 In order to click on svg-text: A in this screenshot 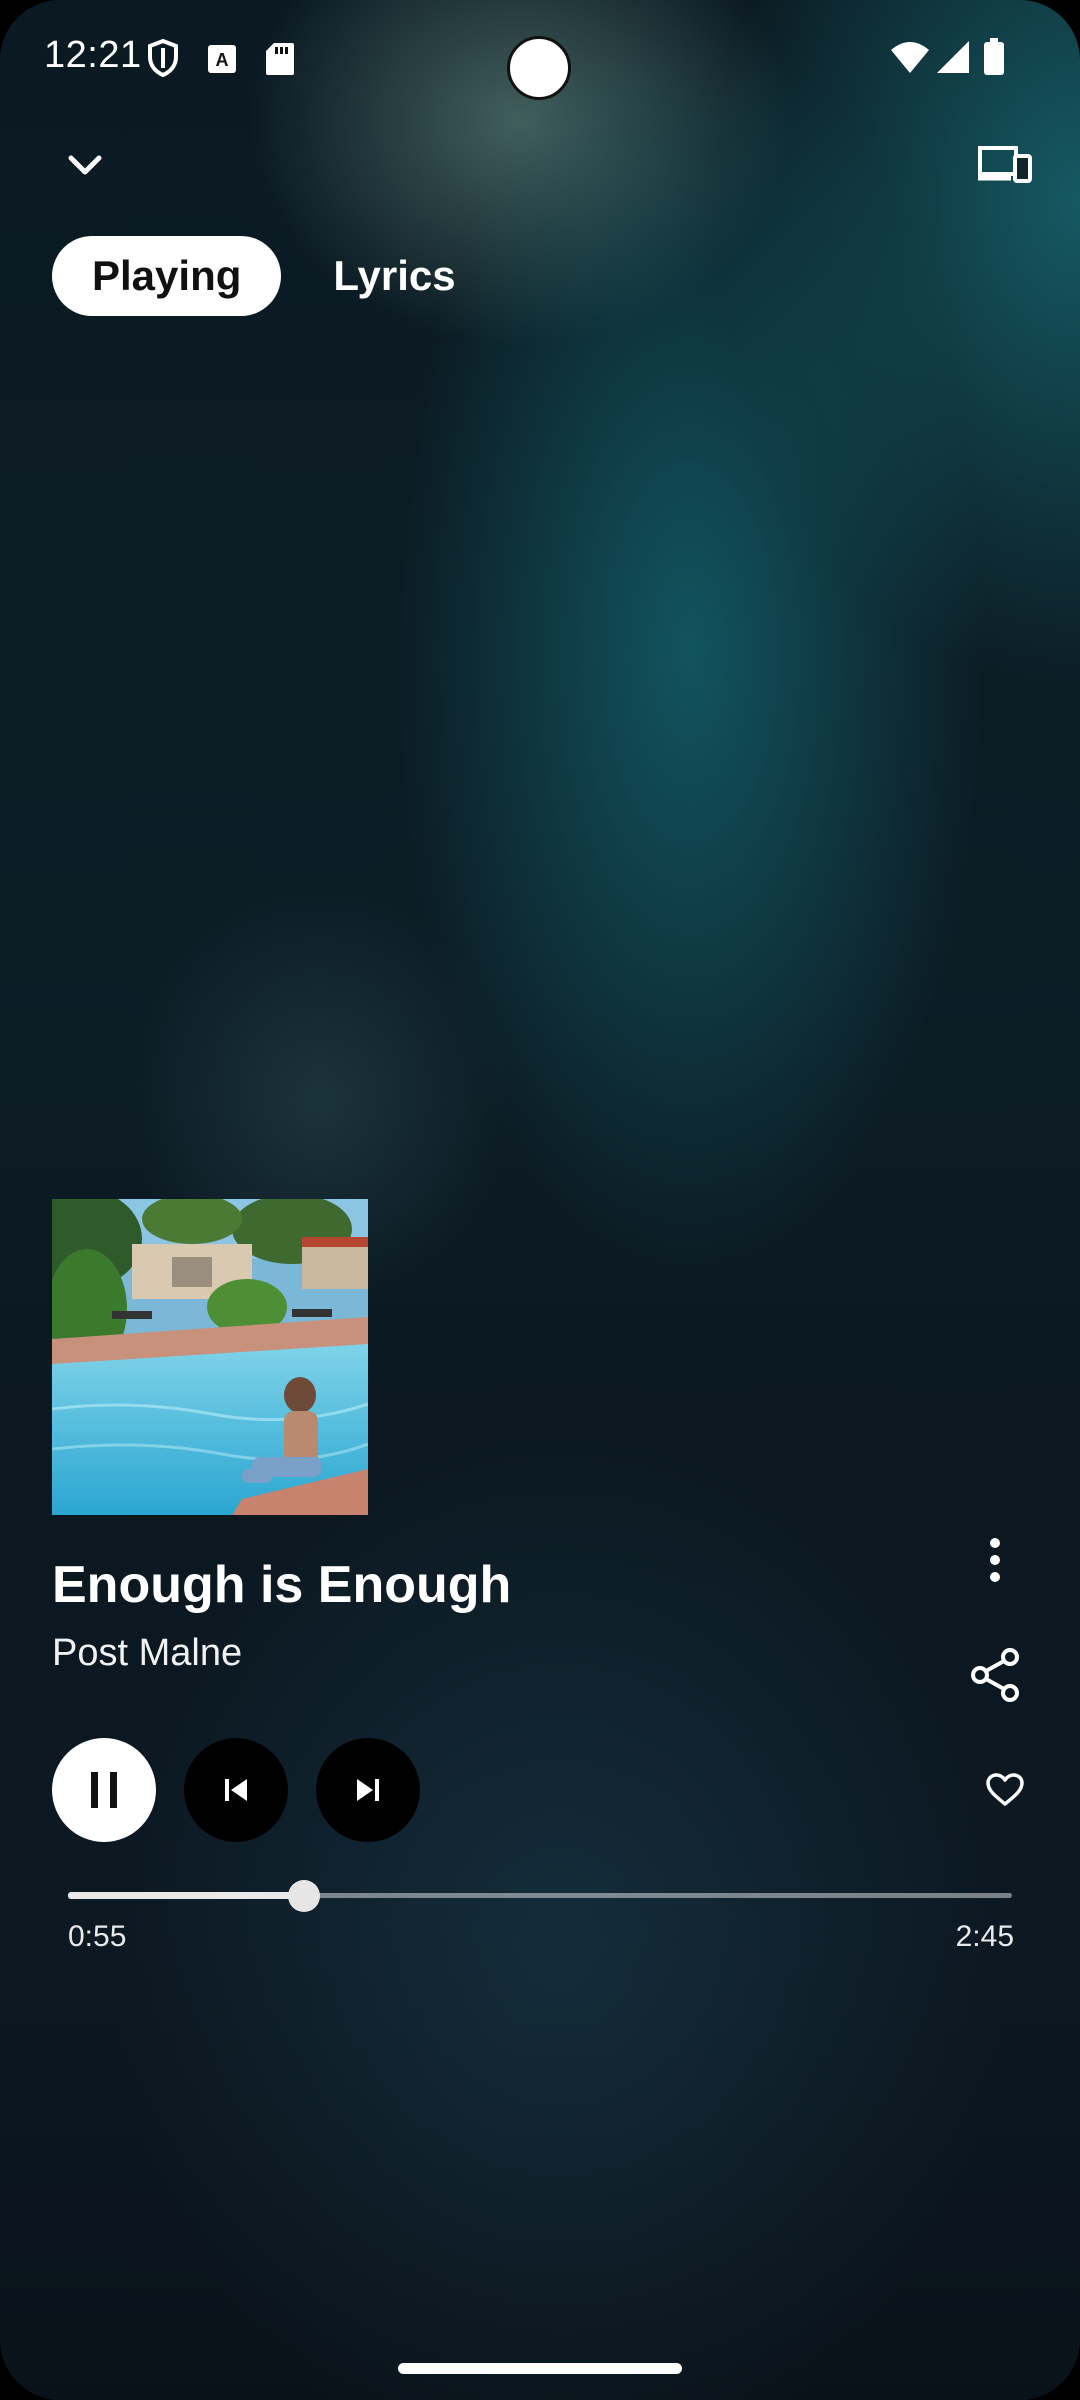, I will do `click(222, 60)`.